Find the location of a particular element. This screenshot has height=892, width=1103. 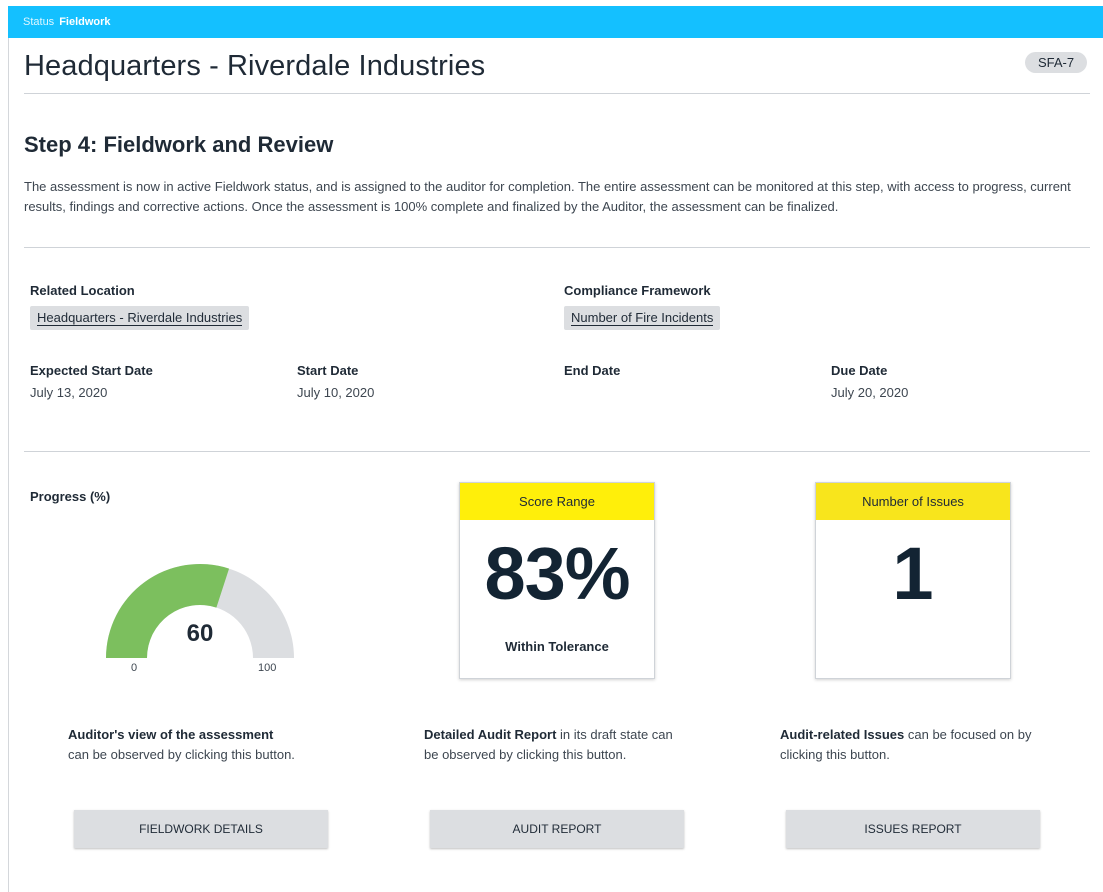

audit-description-bold: Detailed Audit Report is located at coordinates (490, 734).